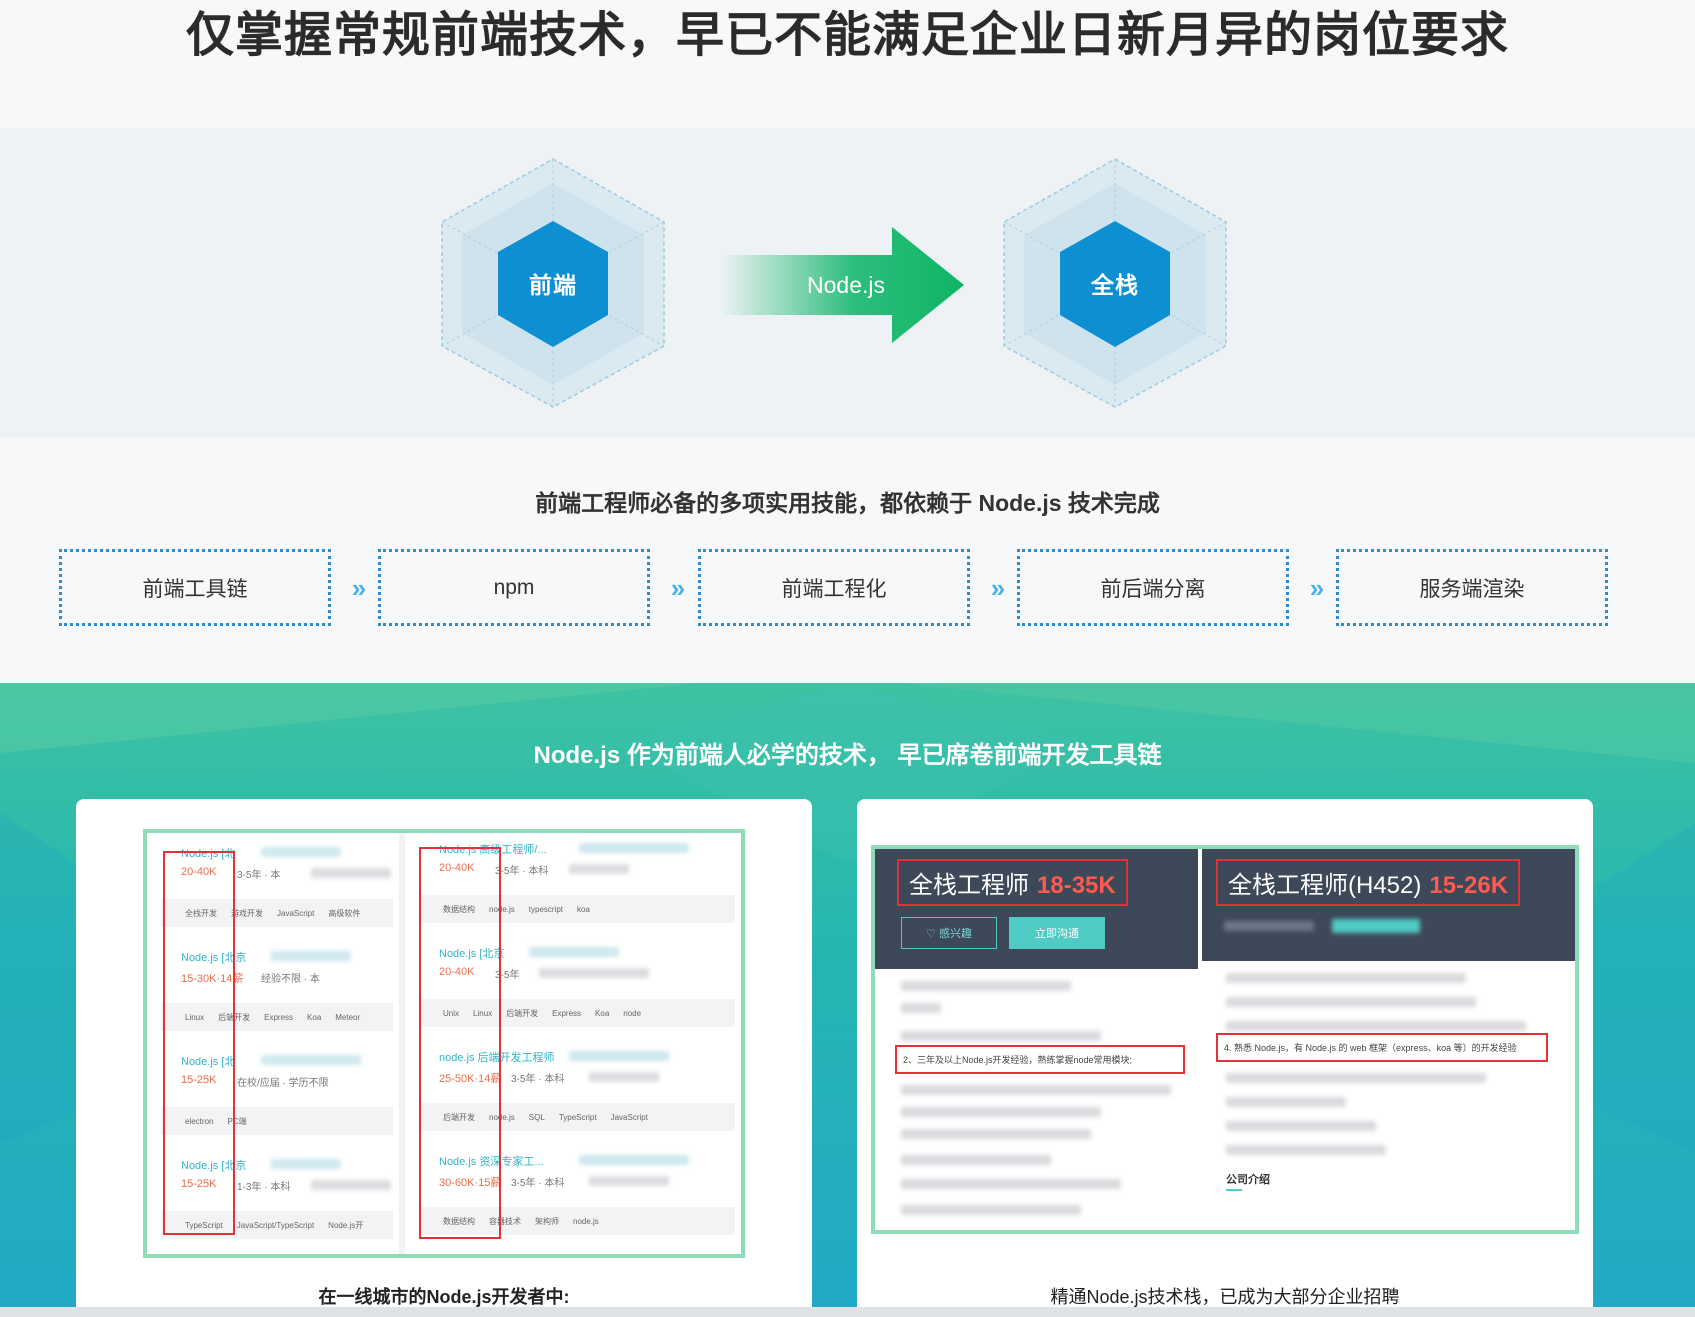  I want to click on scrollbar, so click(847, 1312).